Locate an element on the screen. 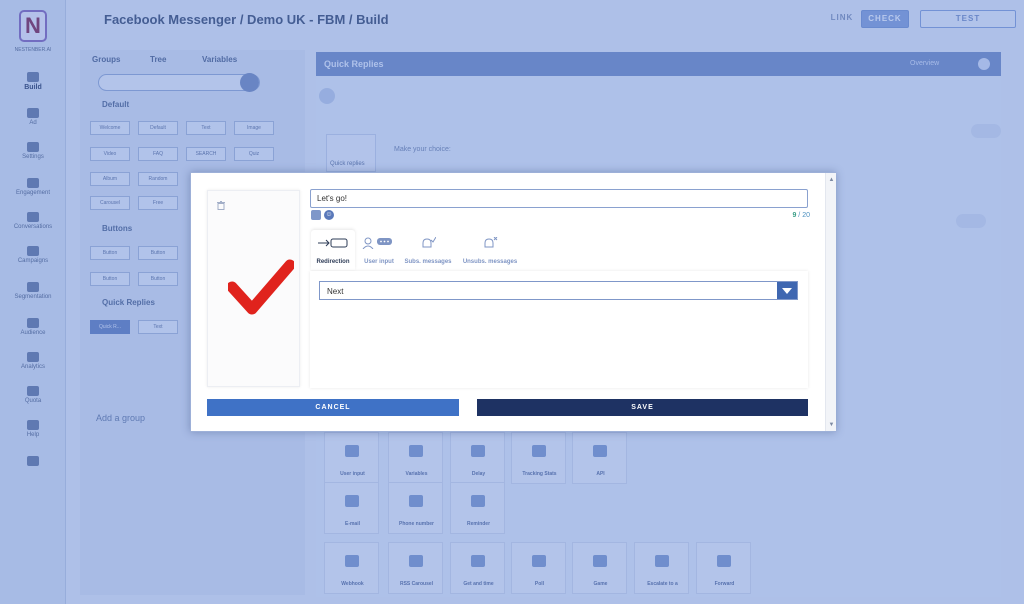 The height and width of the screenshot is (604, 1024). redirection-tab-panel: Next is located at coordinates (559, 329).